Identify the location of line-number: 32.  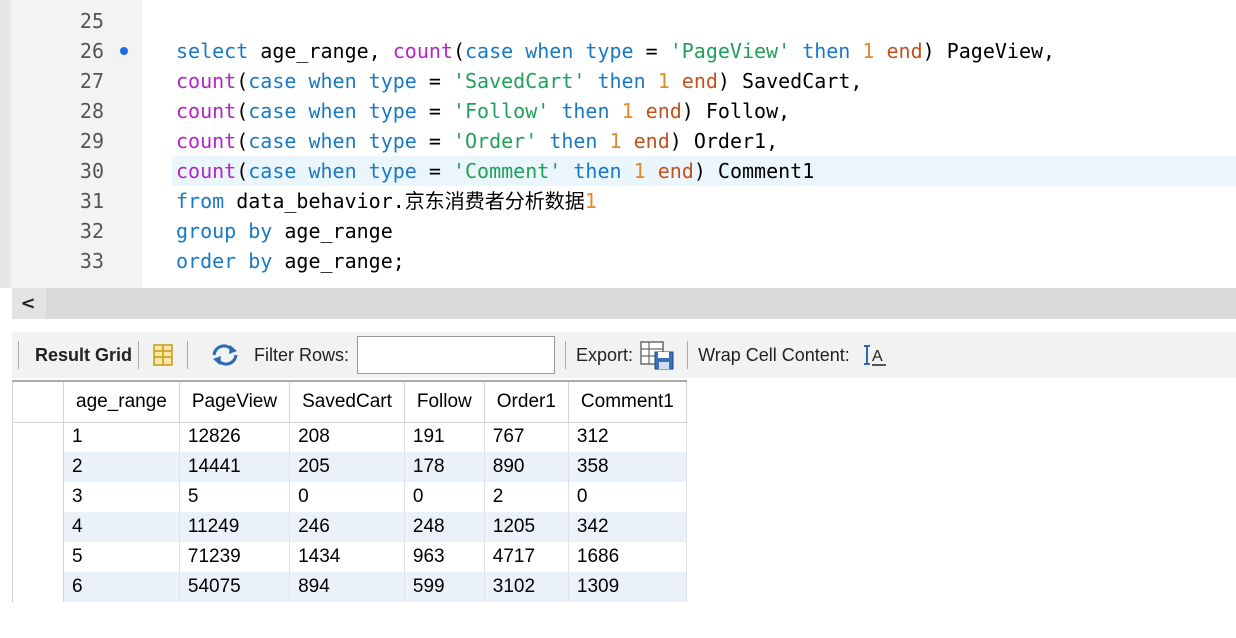
(91, 231).